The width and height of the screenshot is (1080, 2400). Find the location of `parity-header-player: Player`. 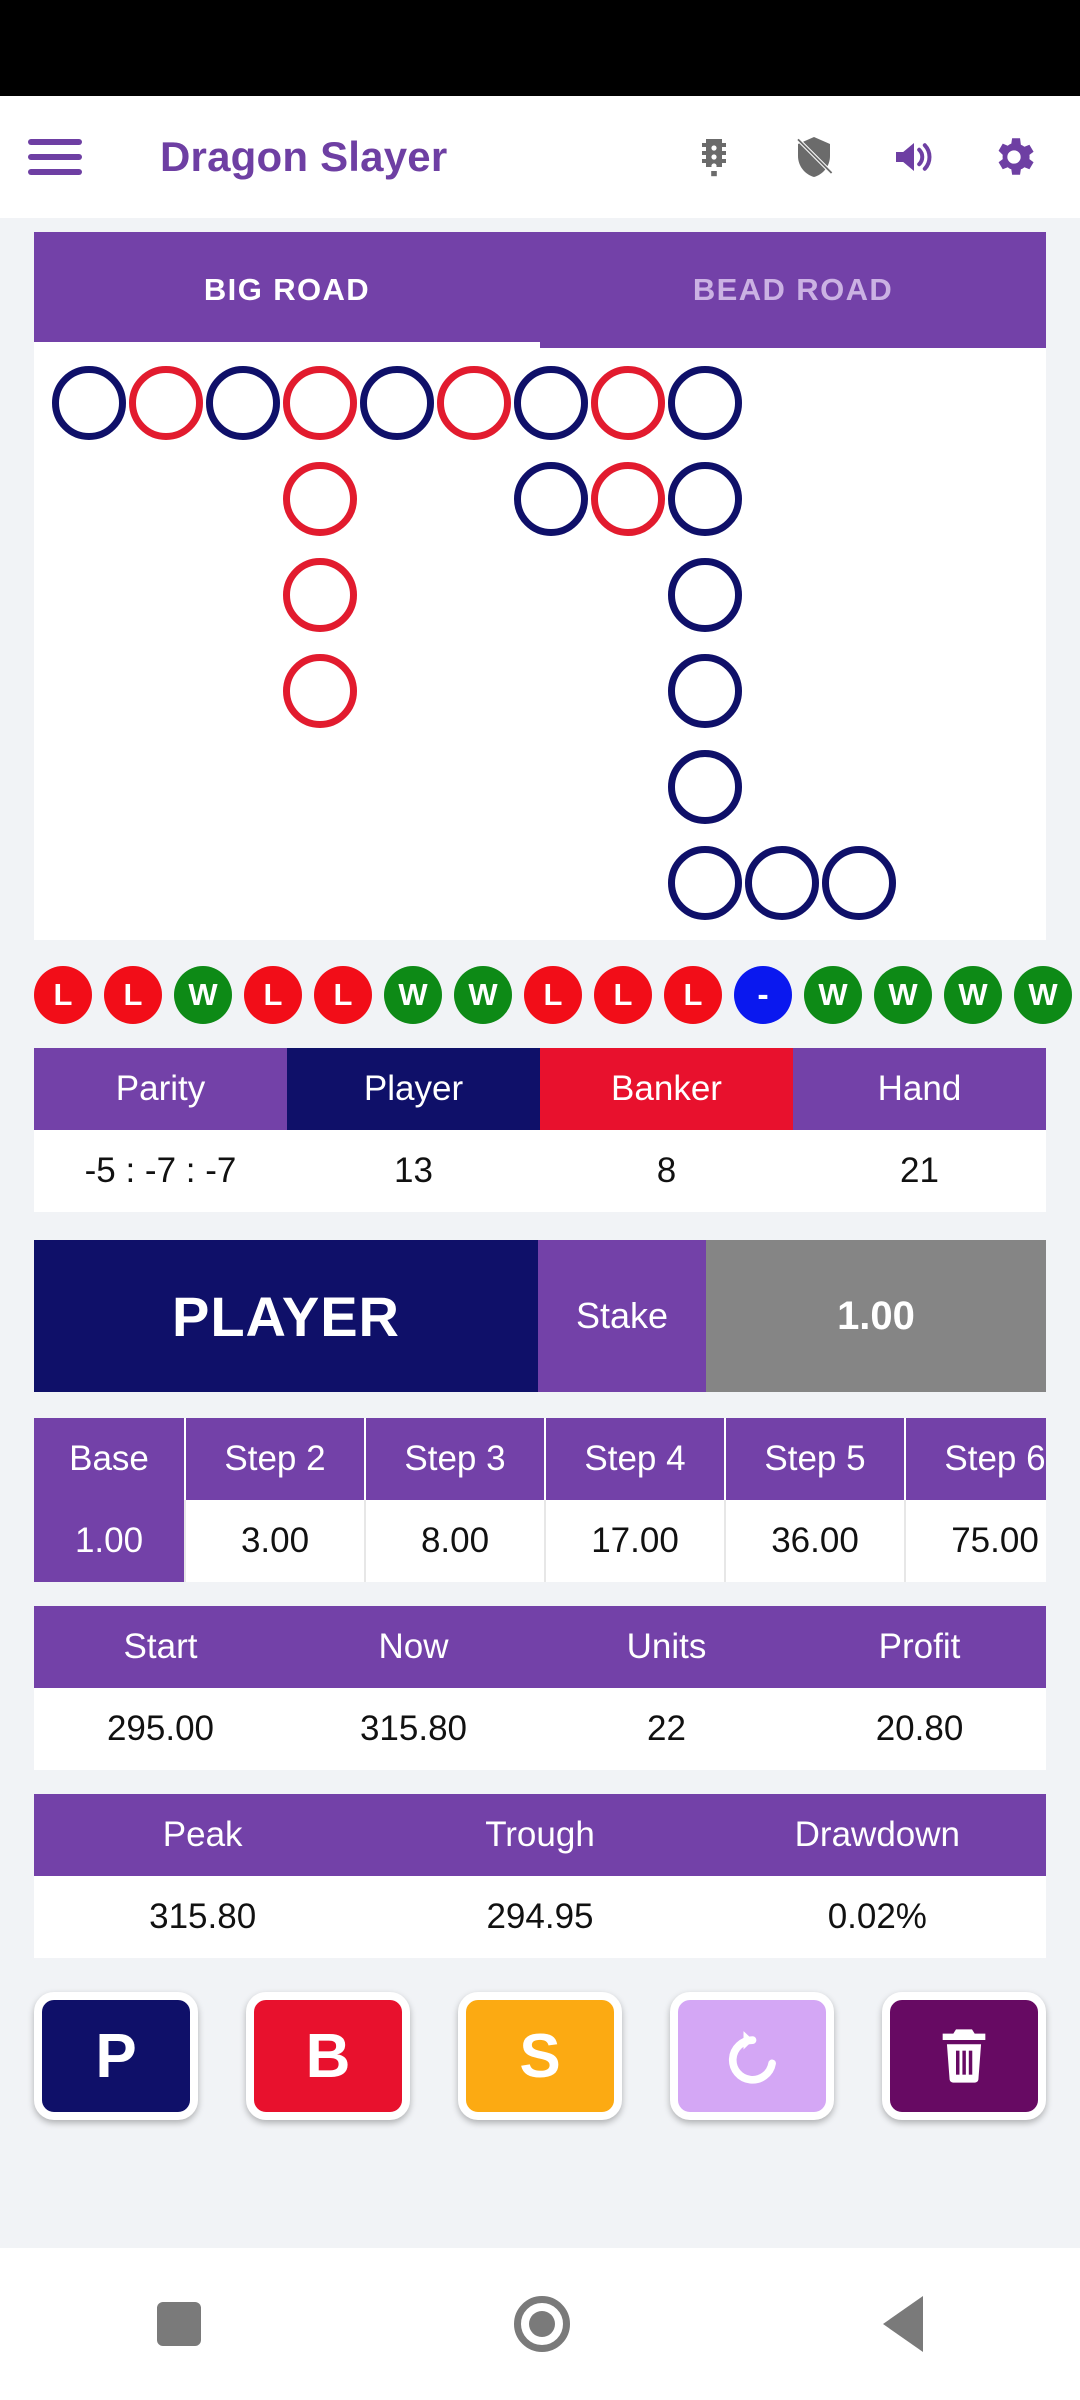

parity-header-player: Player is located at coordinates (413, 1089).